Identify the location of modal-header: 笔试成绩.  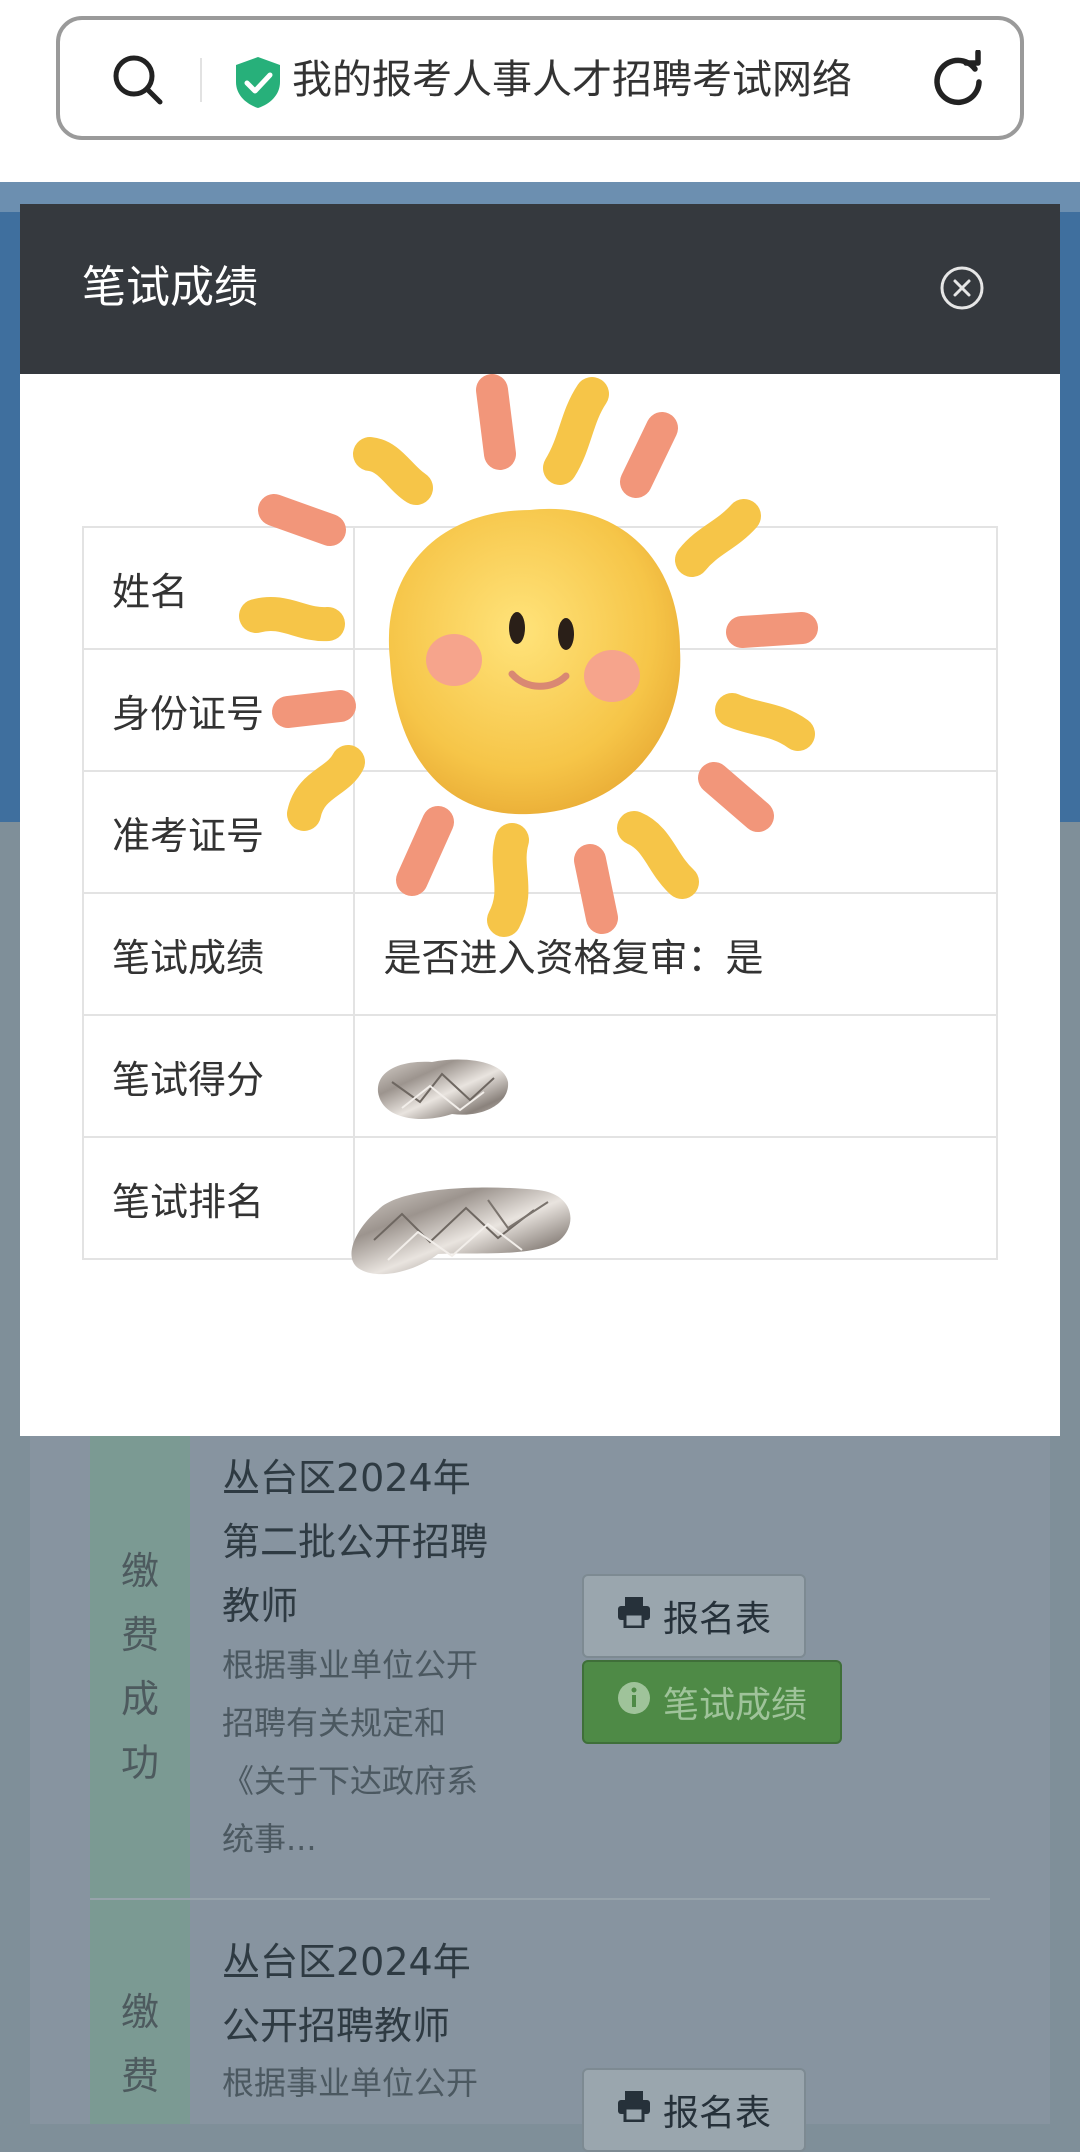
(540, 289).